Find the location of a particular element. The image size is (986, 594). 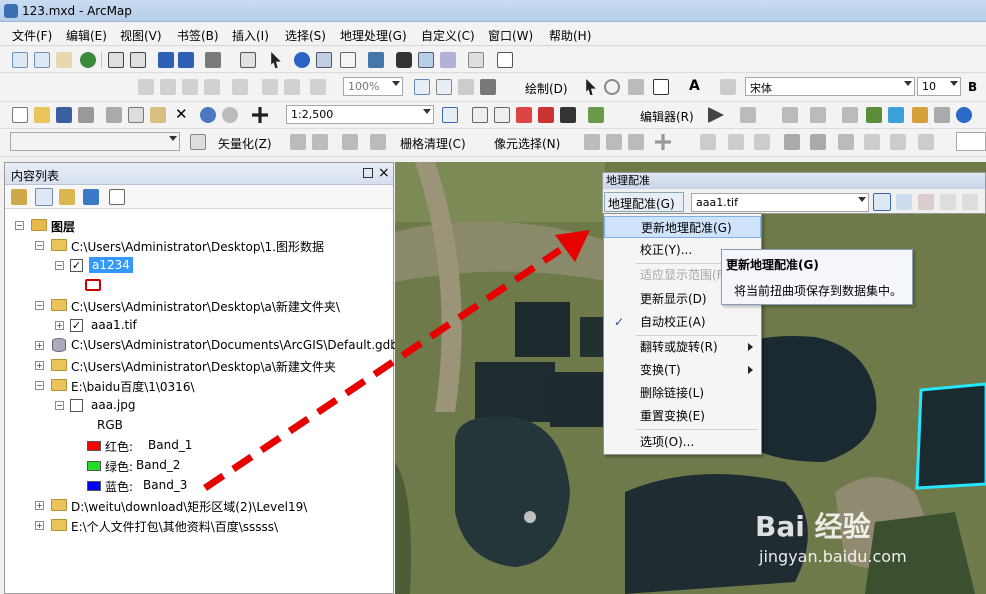

zoom-to-link-icon is located at coordinates (948, 202).